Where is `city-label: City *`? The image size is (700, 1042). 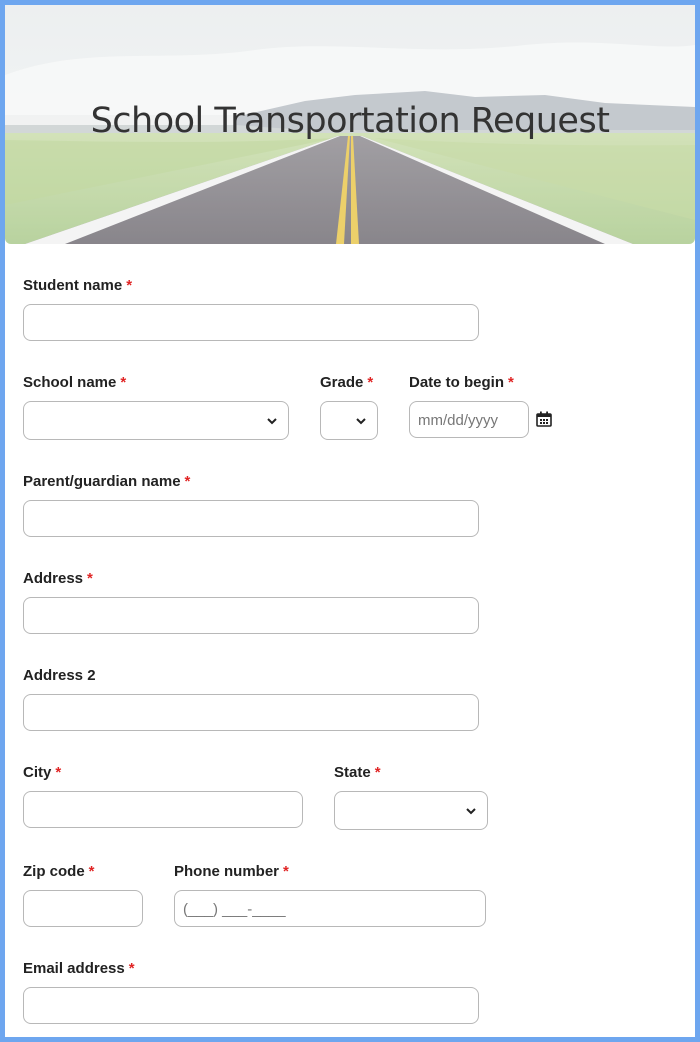
city-label: City * is located at coordinates (42, 772).